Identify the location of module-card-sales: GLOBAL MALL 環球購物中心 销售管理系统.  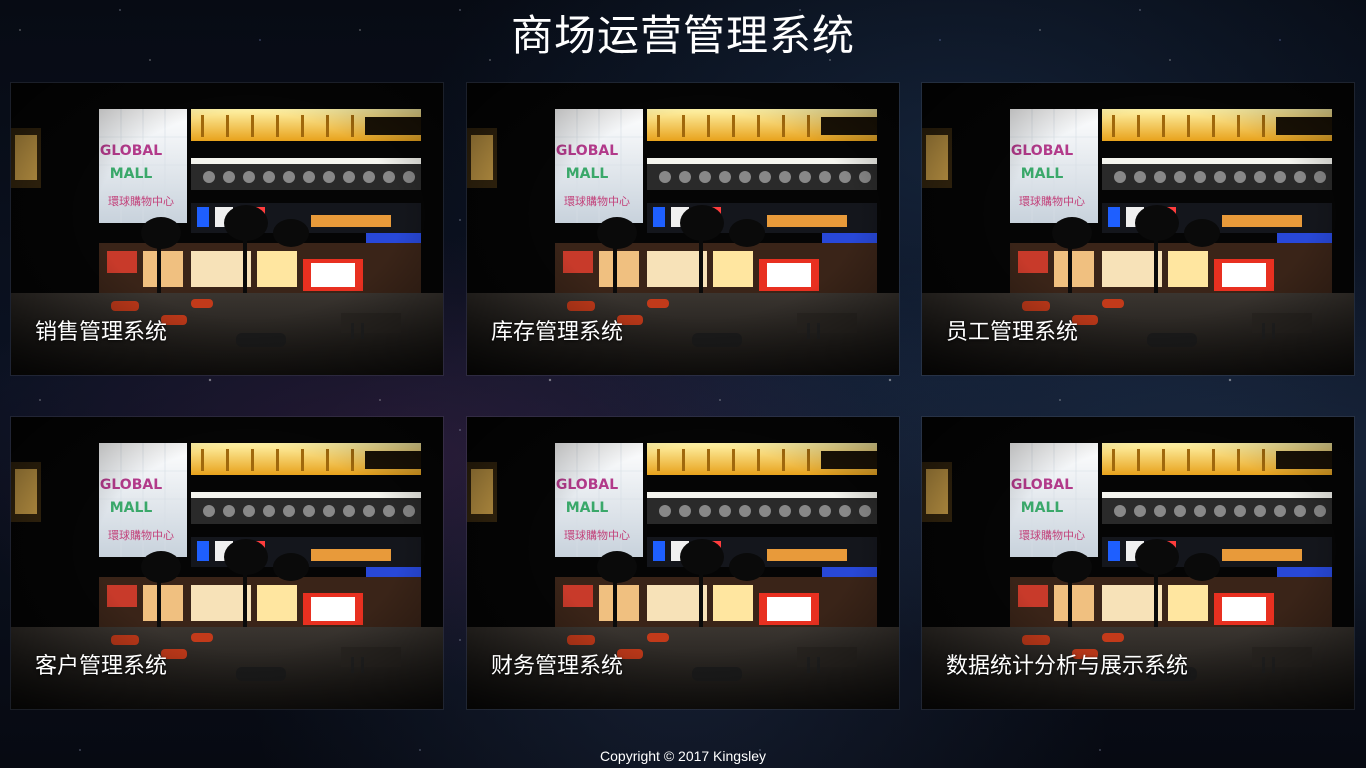
(227, 229).